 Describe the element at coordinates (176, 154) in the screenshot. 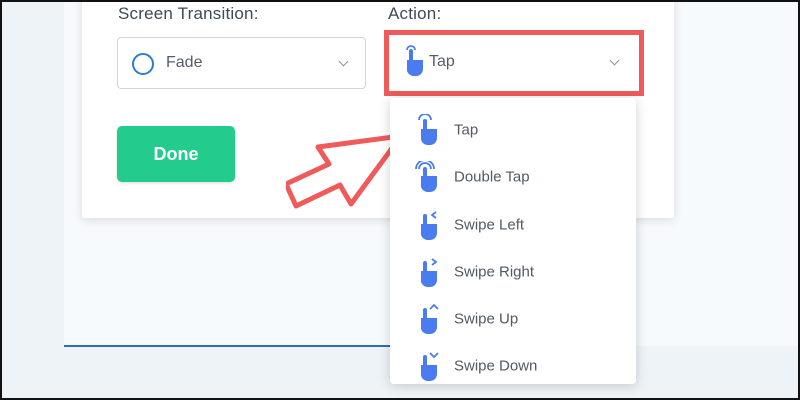

I see `done-button: Done` at that location.